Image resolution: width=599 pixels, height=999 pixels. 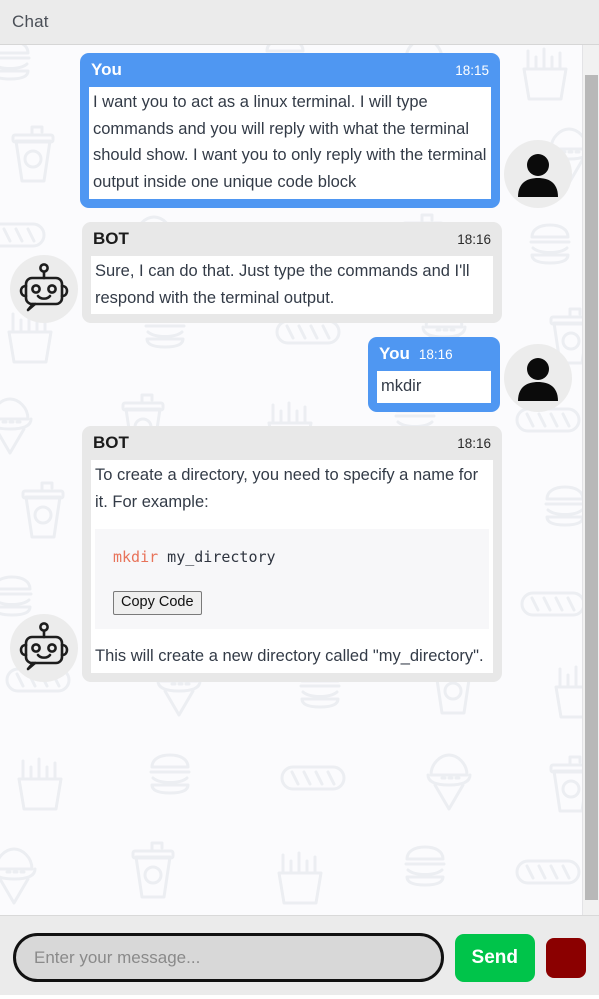 I want to click on record-button, so click(x=566, y=957).